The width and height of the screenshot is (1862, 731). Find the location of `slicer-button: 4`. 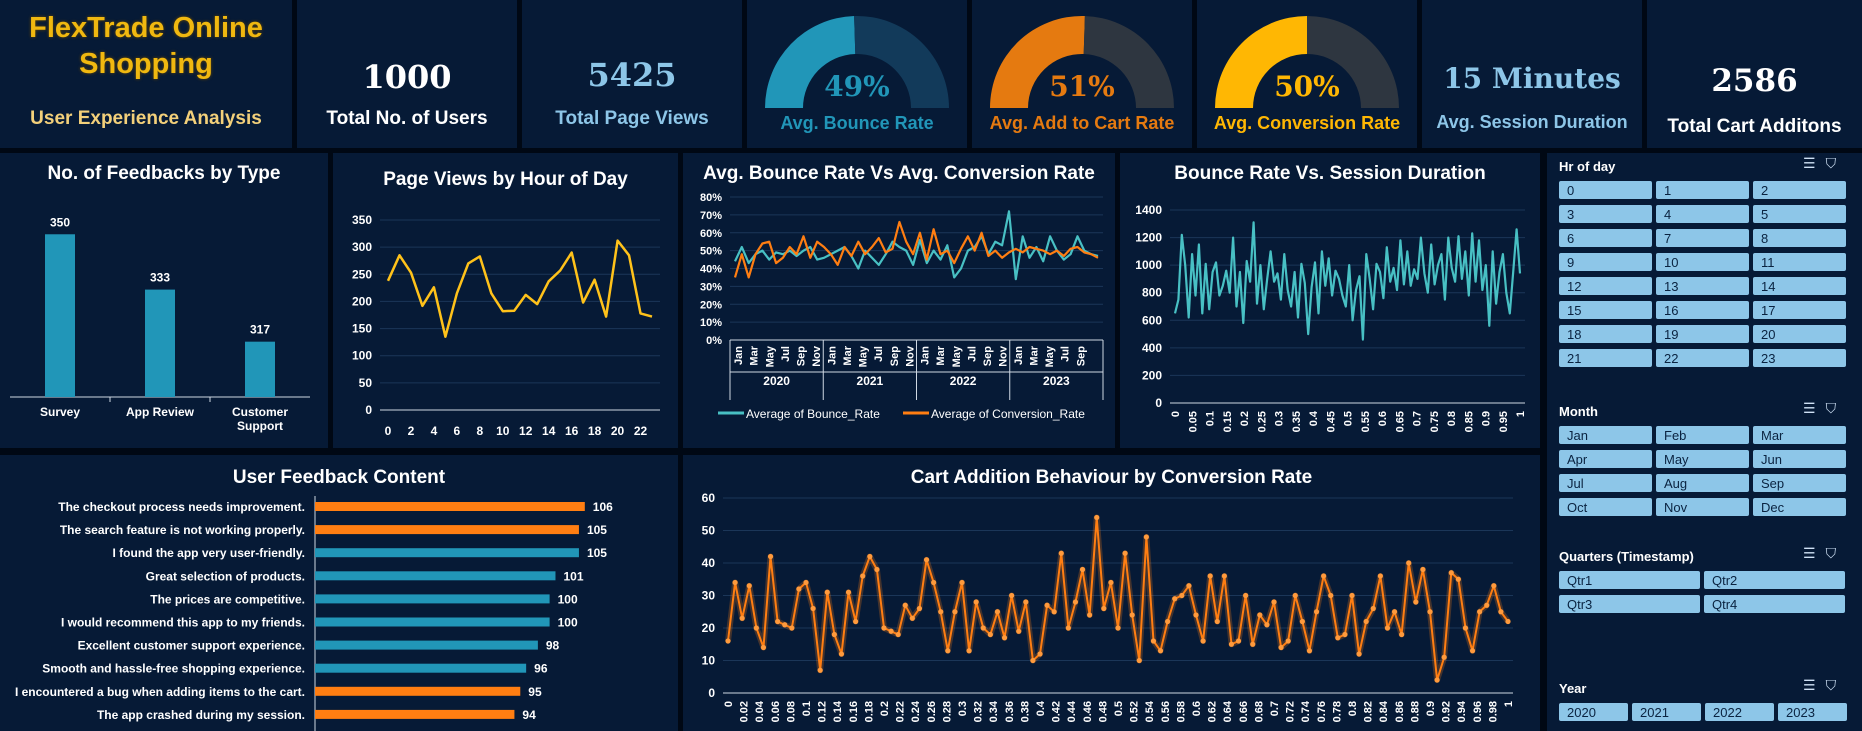

slicer-button: 4 is located at coordinates (1702, 214).